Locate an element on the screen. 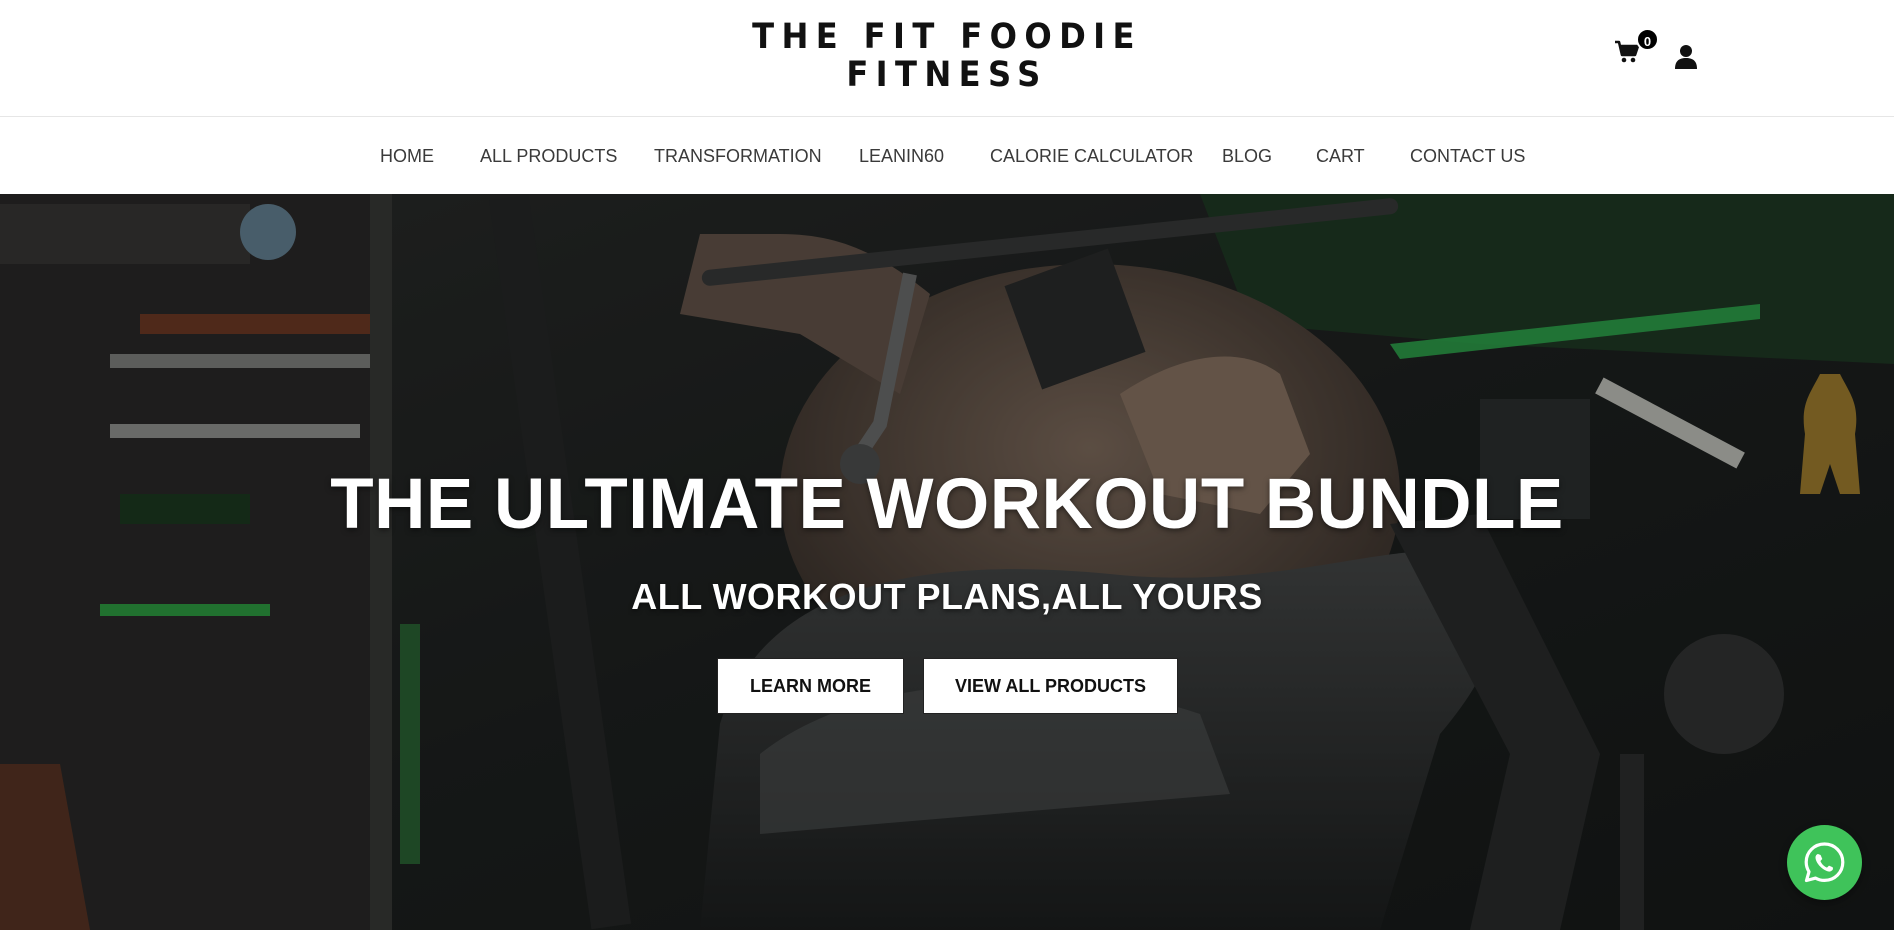 The image size is (1894, 930). hero-title: THE ULTIMATE WORKOUT BUNDLE is located at coordinates (947, 504).